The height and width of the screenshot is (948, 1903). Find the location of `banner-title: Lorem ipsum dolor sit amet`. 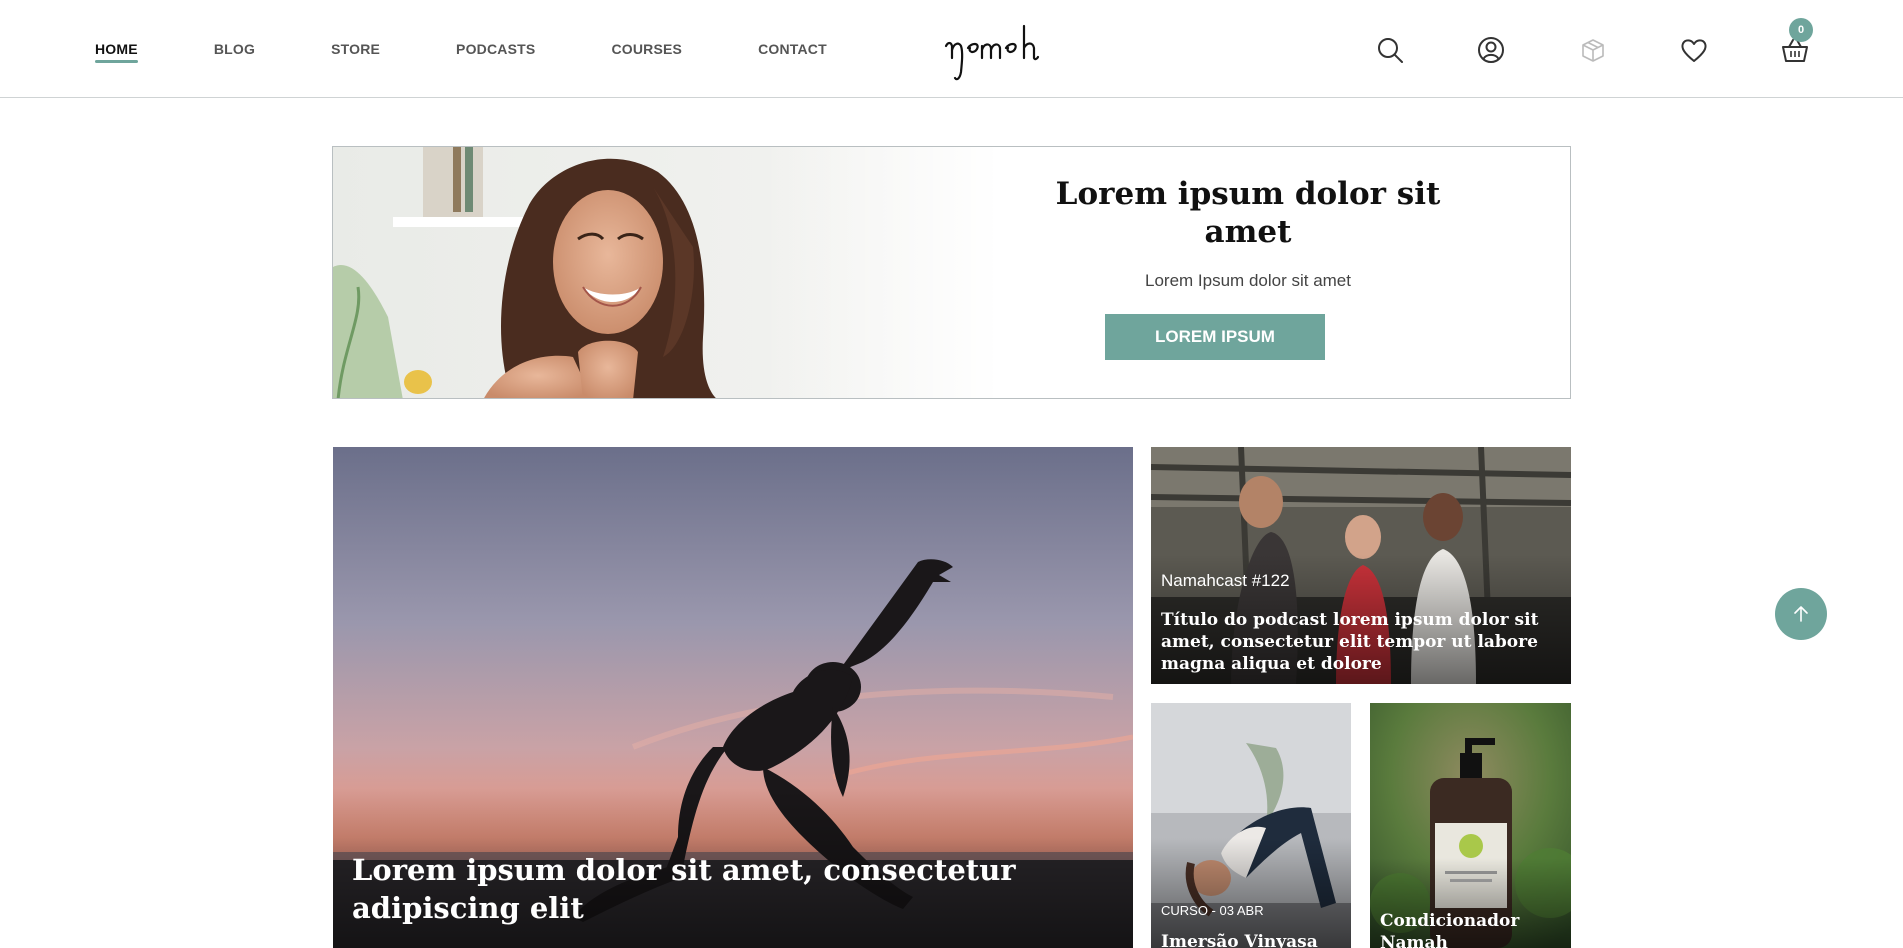

banner-title: Lorem ipsum dolor sit amet is located at coordinates (1248, 213).